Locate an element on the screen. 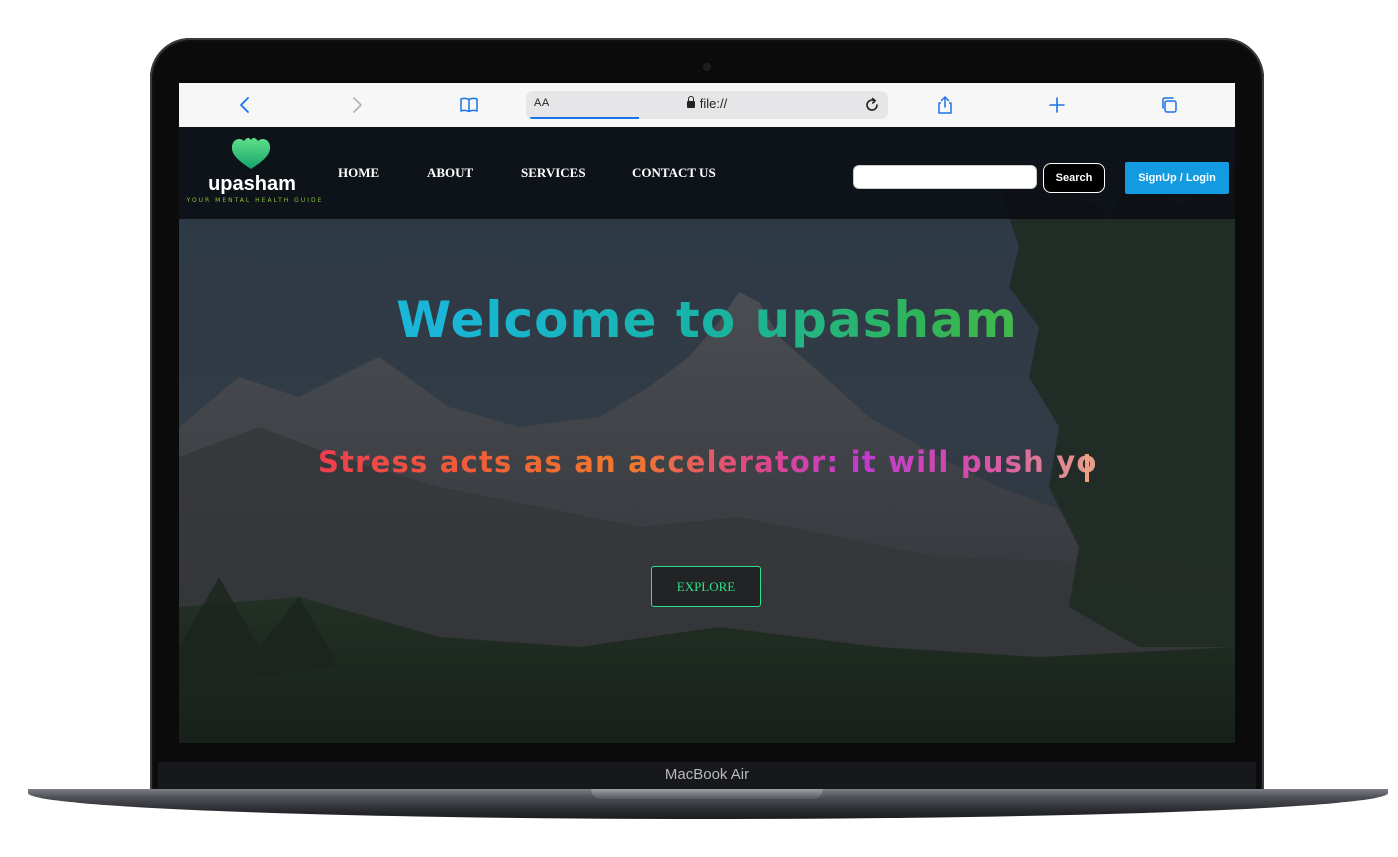 The image size is (1398, 857). heart-leaf-logo-icon is located at coordinates (251, 153).